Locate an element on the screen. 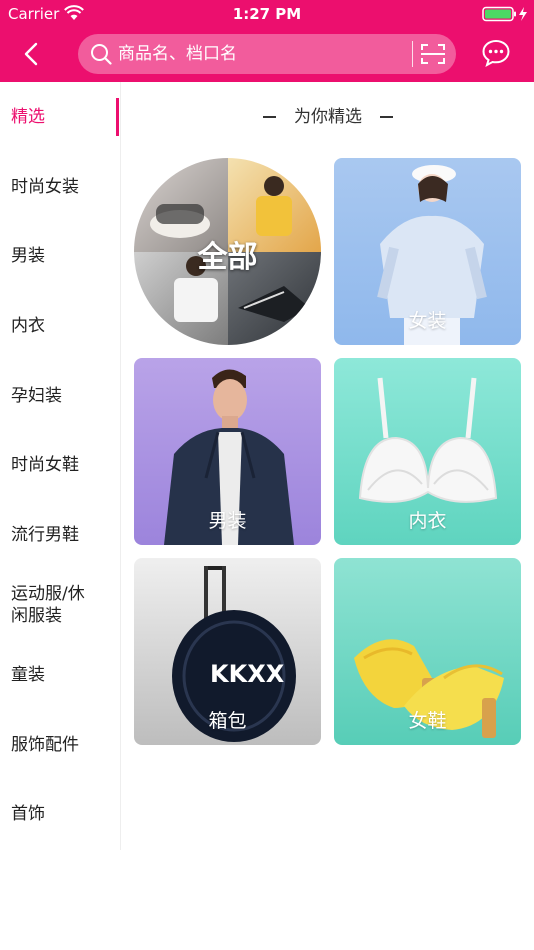  section-title: 为你精选 is located at coordinates (328, 117).